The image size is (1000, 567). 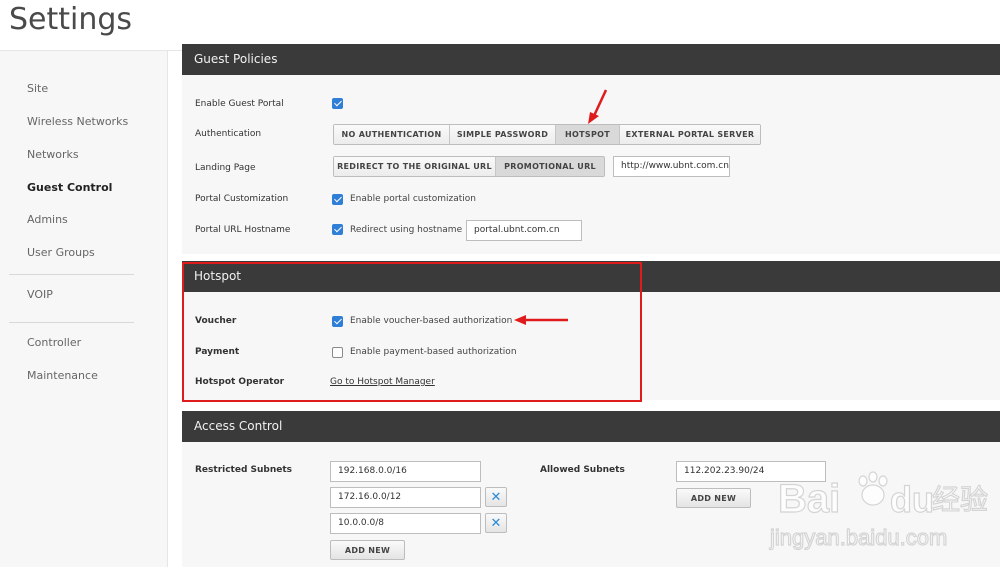 What do you see at coordinates (405, 471) in the screenshot?
I see `restricted-subnet-input: 192.168.0.0/16` at bounding box center [405, 471].